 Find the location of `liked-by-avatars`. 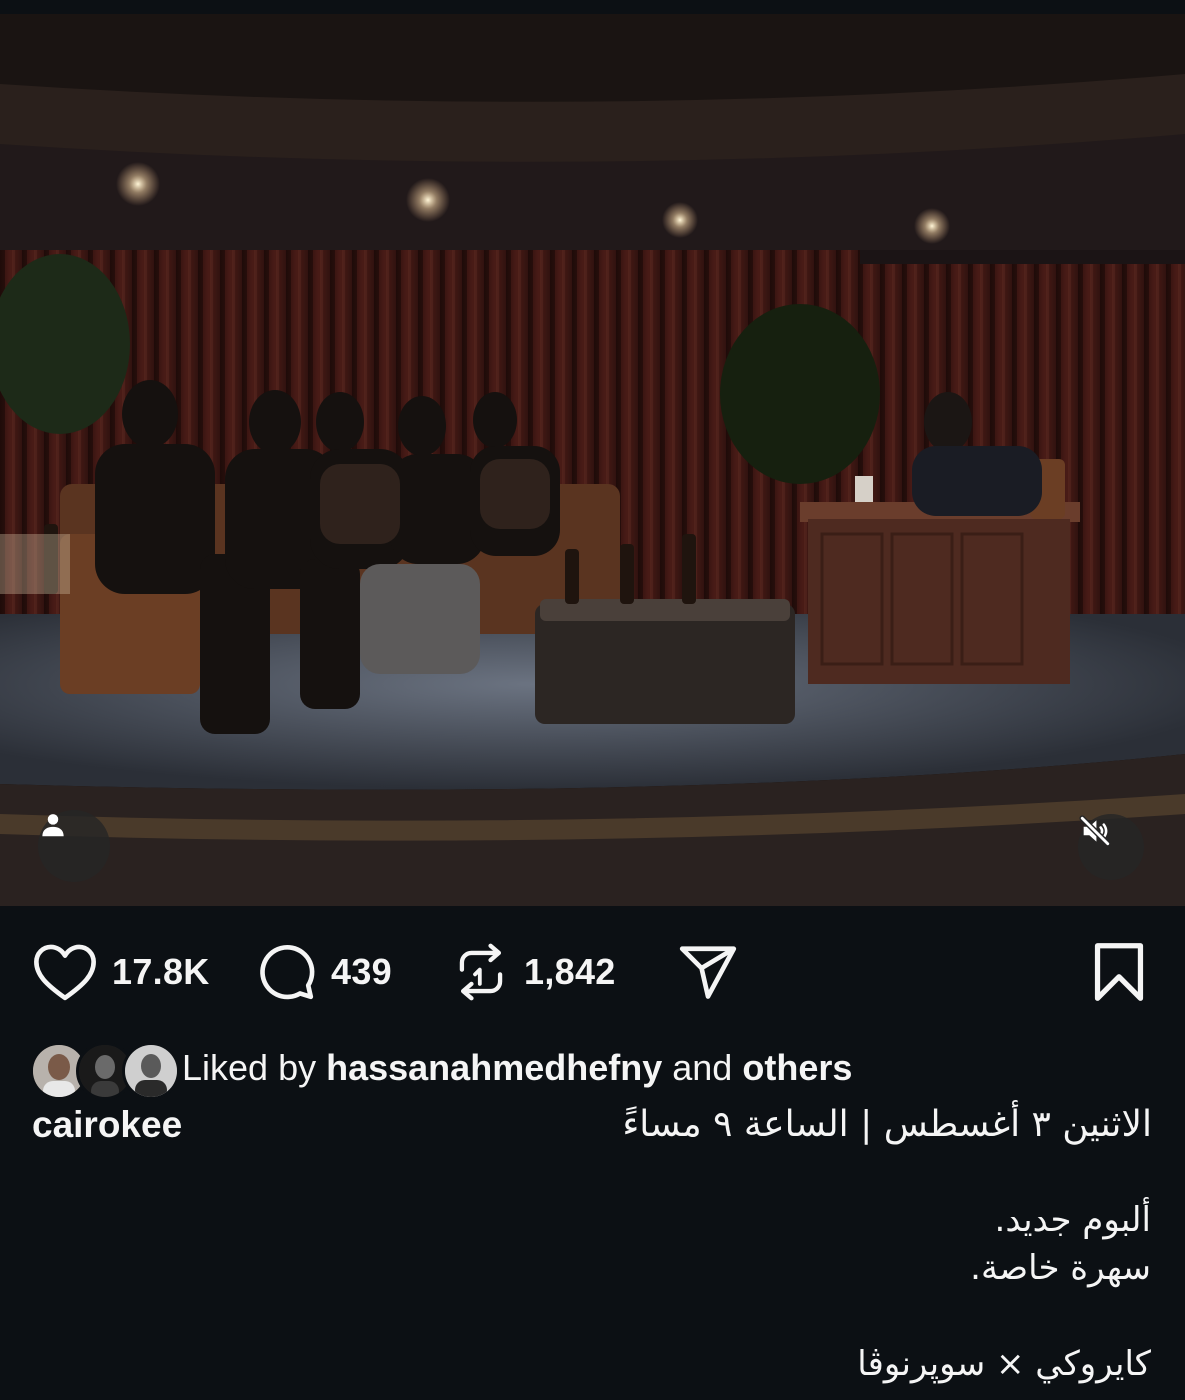

liked-by-avatars is located at coordinates (105, 1069).